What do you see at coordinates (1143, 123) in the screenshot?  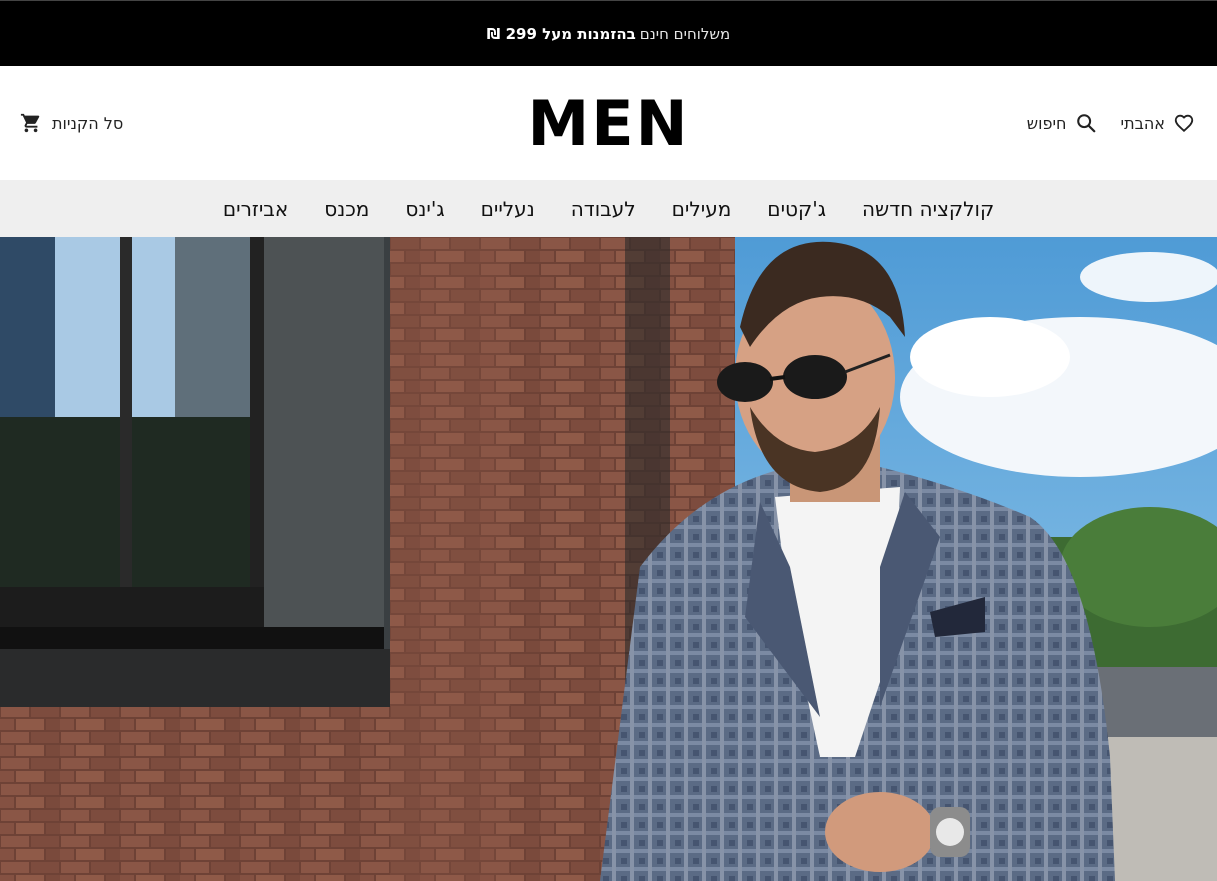 I see `favorites-label: אהבתי` at bounding box center [1143, 123].